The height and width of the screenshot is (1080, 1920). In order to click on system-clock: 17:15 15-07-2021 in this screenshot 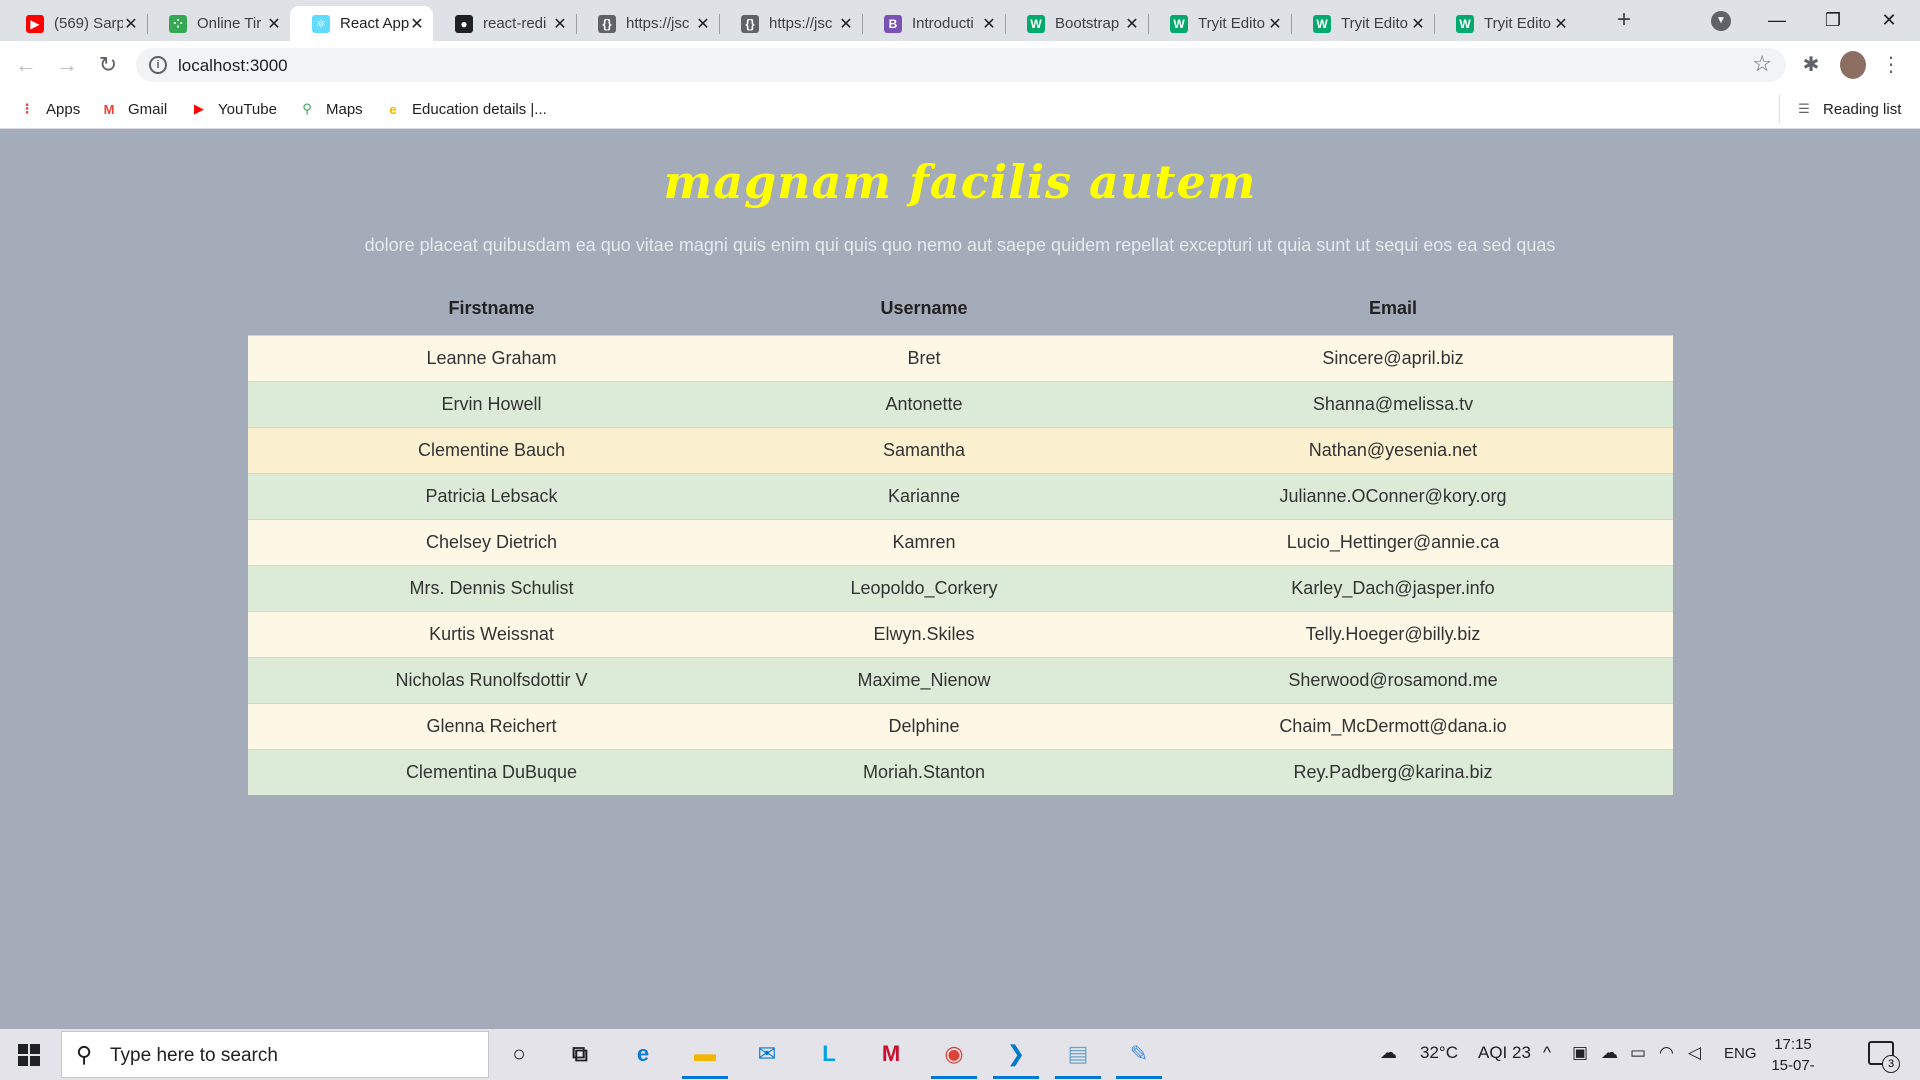, I will do `click(1793, 1057)`.